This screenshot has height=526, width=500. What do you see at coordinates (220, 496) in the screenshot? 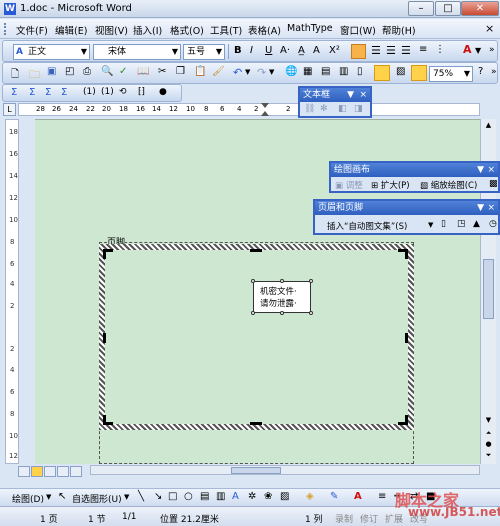
I see `vertical-textbox-icon: ▥` at bounding box center [220, 496].